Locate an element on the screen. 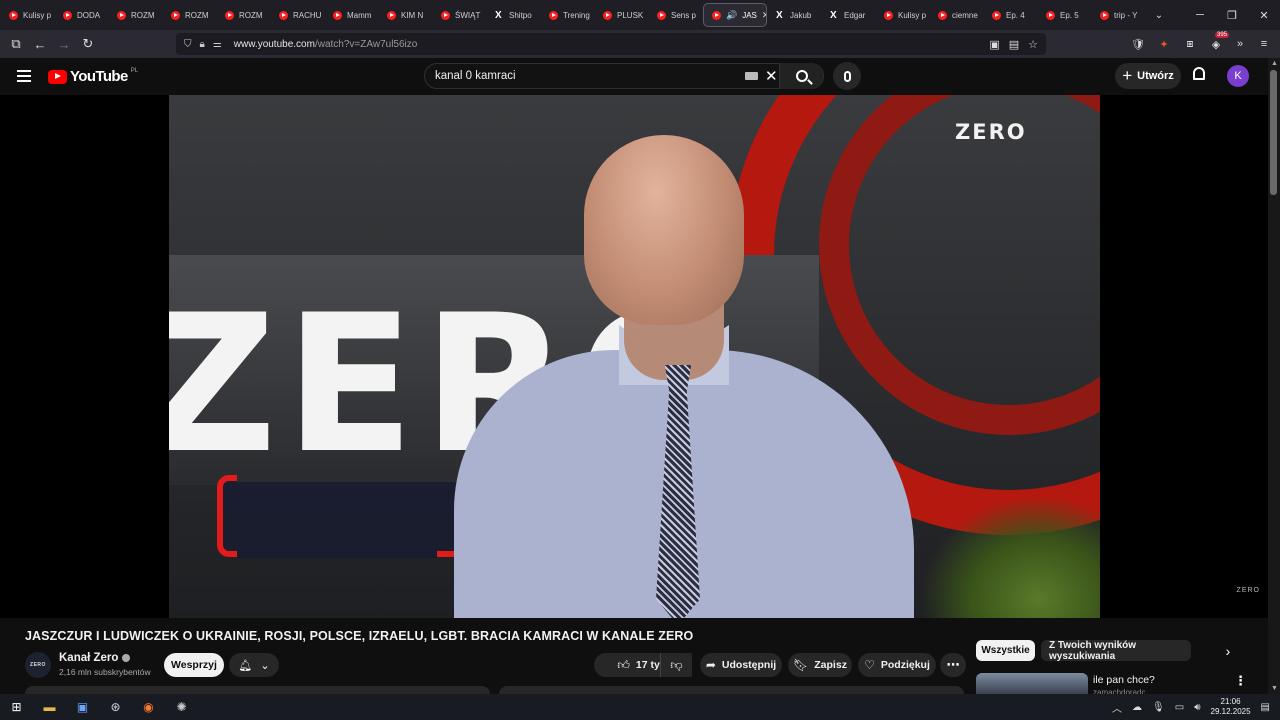 Image resolution: width=1280 pixels, height=720 pixels. scrollbar-thumb is located at coordinates (1273, 132).